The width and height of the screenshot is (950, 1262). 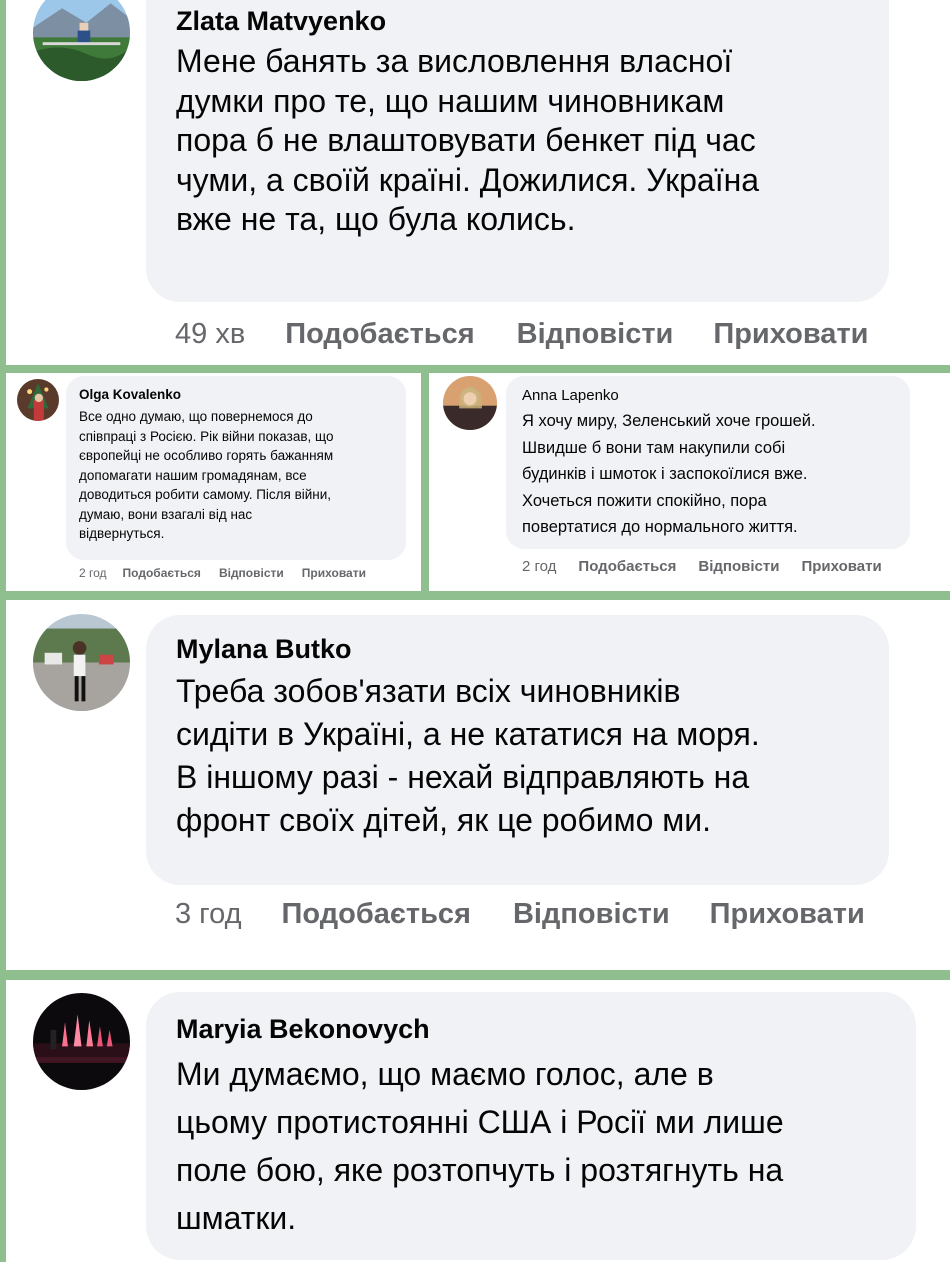 What do you see at coordinates (716, 396) in the screenshot?
I see `author-name: Anna Lapenko` at bounding box center [716, 396].